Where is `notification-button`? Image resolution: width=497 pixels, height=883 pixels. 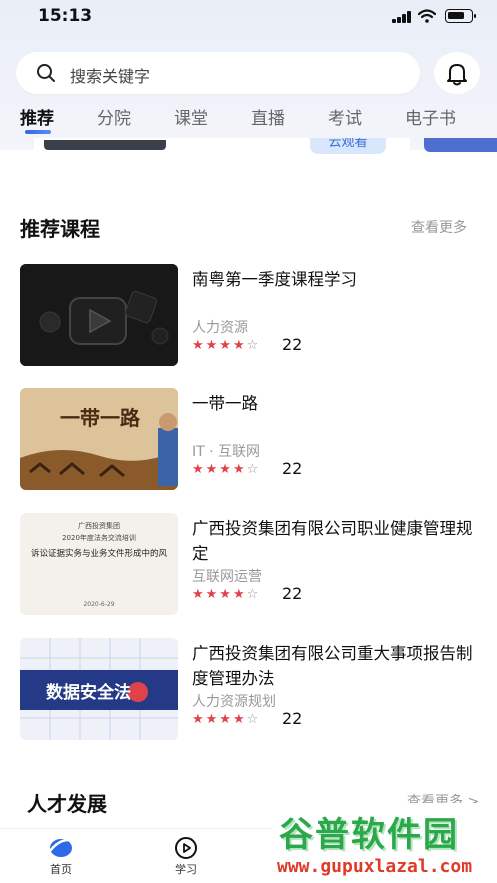 notification-button is located at coordinates (457, 73).